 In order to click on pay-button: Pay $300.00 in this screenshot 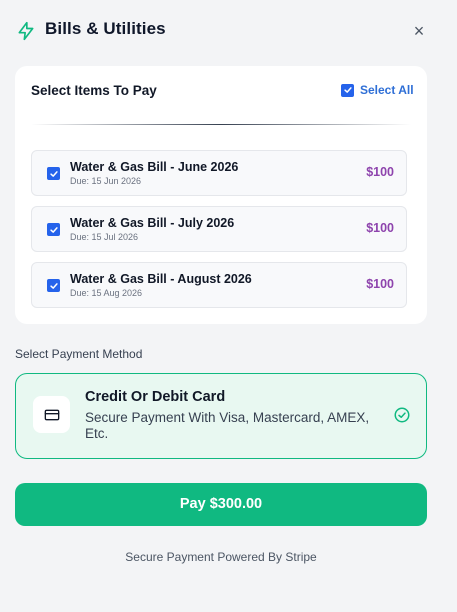, I will do `click(221, 504)`.